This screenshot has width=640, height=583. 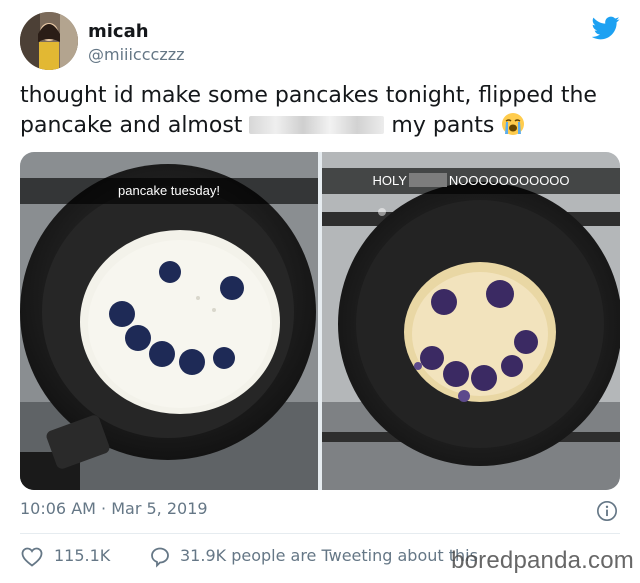 What do you see at coordinates (513, 124) in the screenshot?
I see `crying-face-icon` at bounding box center [513, 124].